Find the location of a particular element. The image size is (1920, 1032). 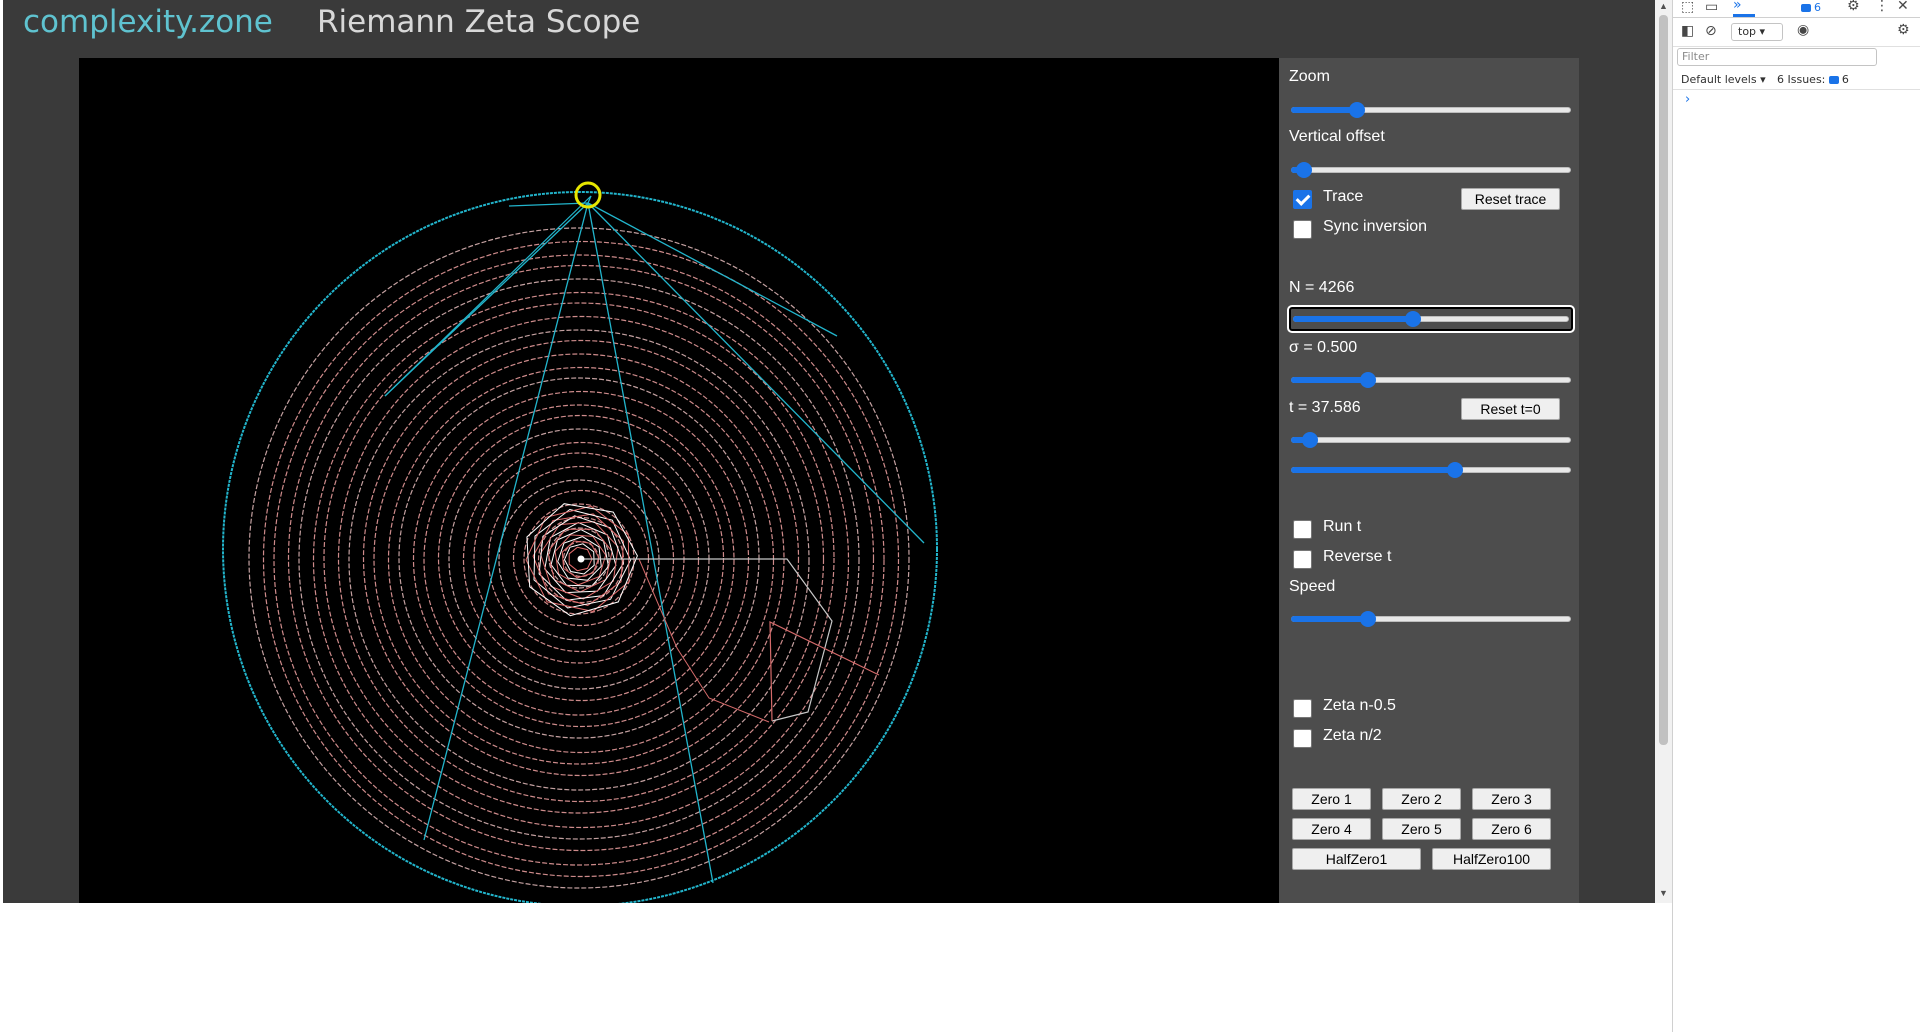

run-t-label: Run t is located at coordinates (1342, 526).